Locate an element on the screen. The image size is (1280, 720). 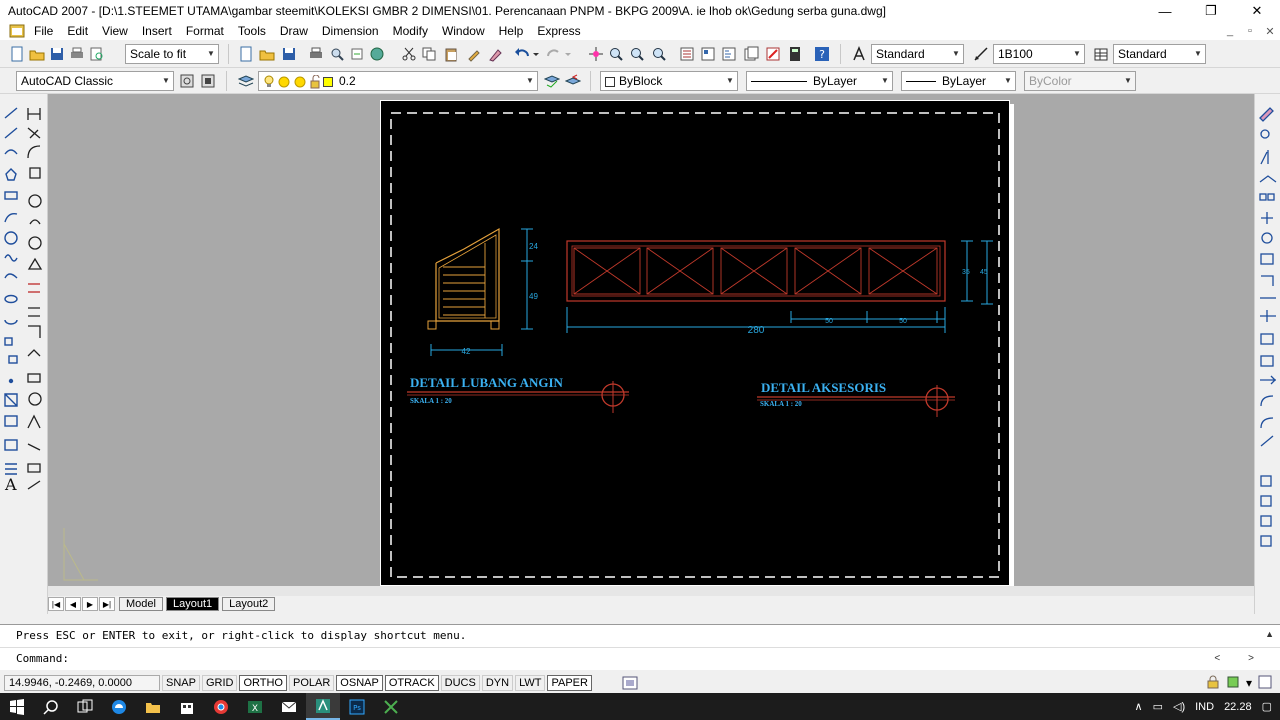
dyn-toggle: DYN is located at coordinates (497, 683).